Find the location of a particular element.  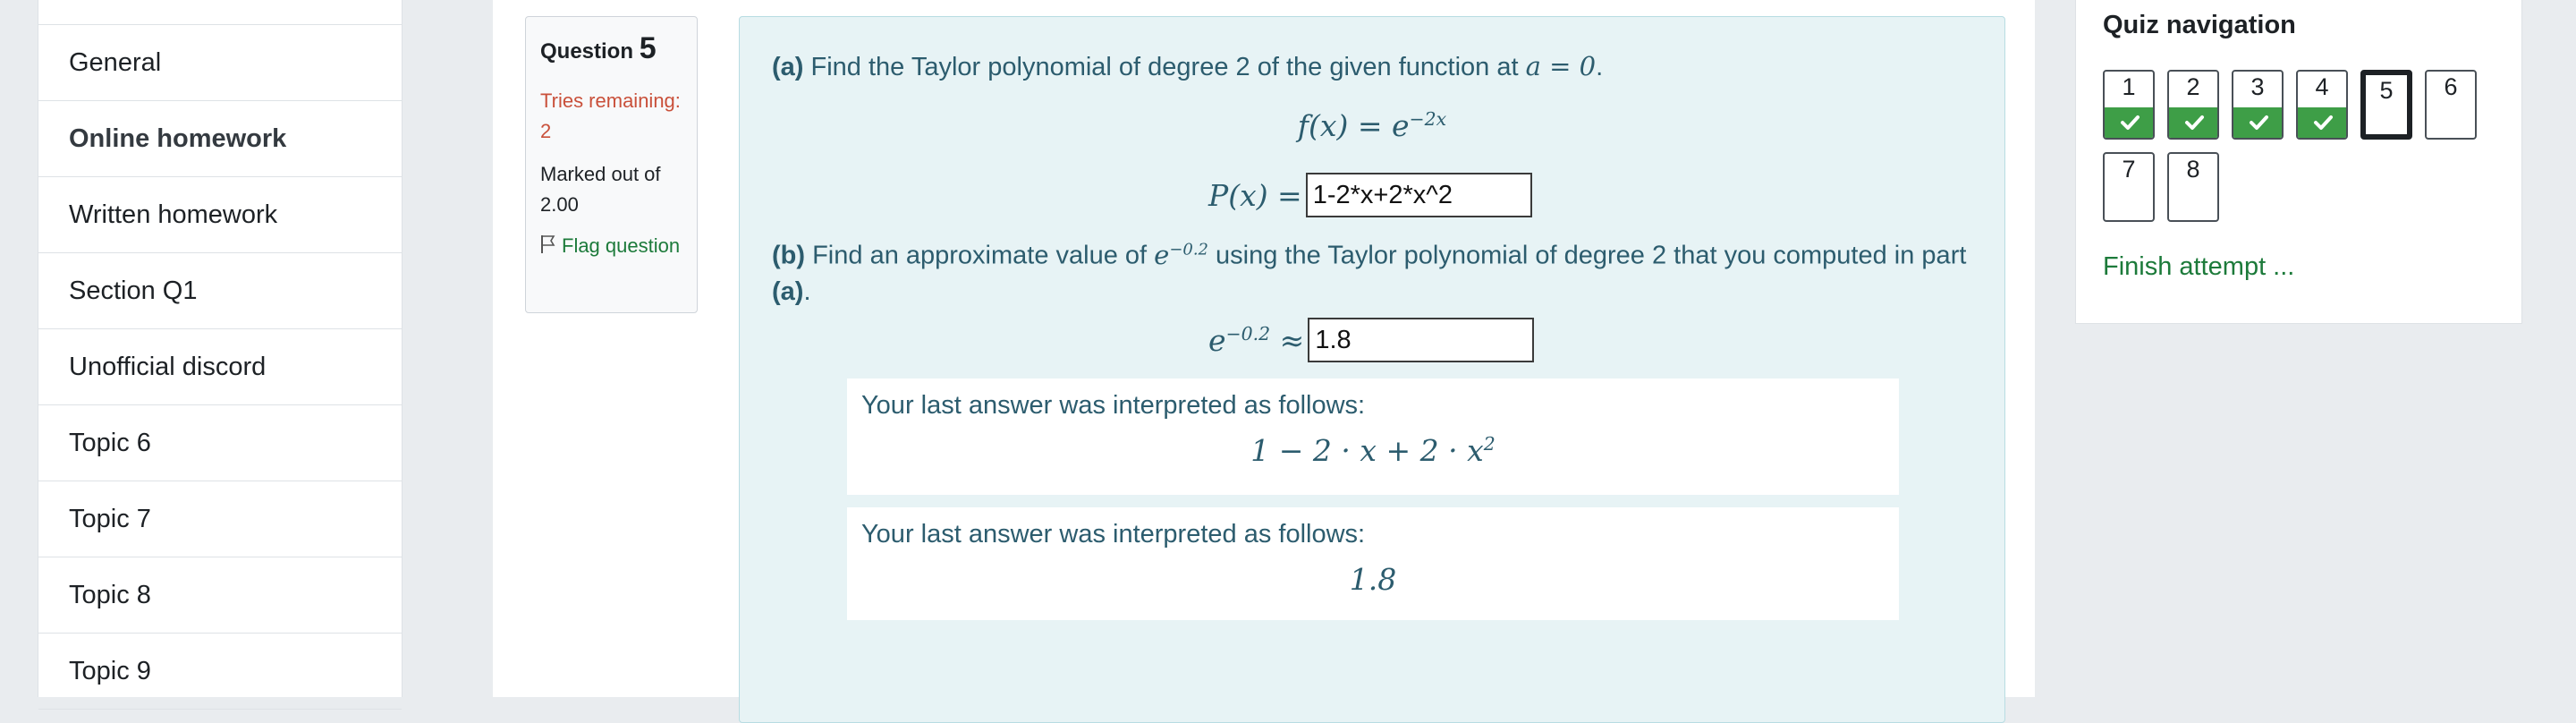

quiz-nav-button-6: 6 is located at coordinates (2451, 105).